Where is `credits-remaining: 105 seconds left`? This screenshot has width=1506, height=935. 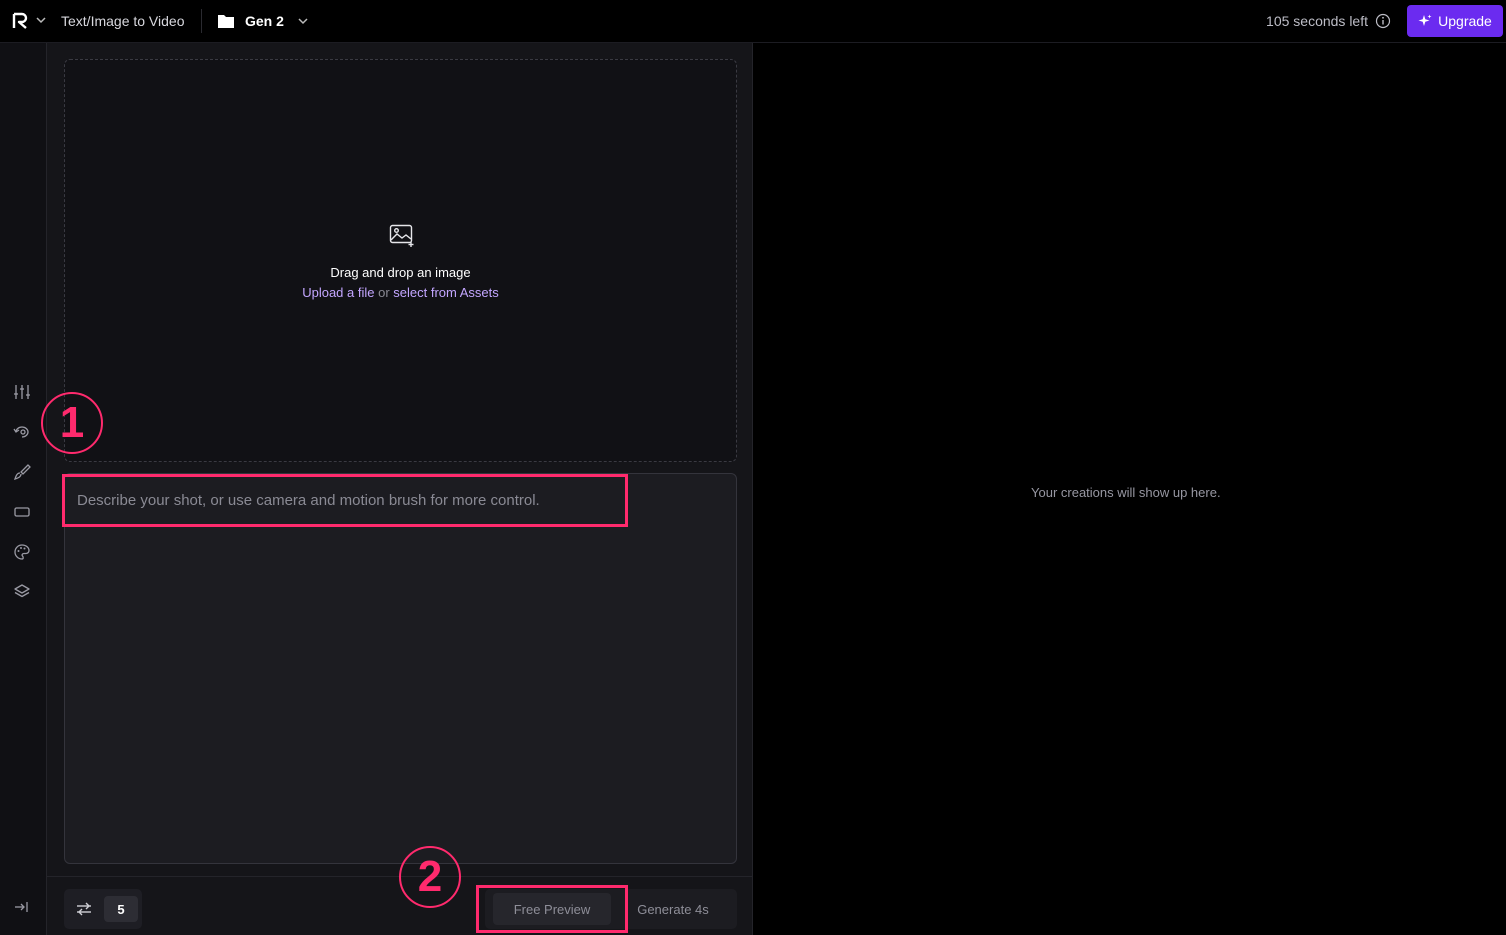
credits-remaining: 105 seconds left is located at coordinates (1317, 21).